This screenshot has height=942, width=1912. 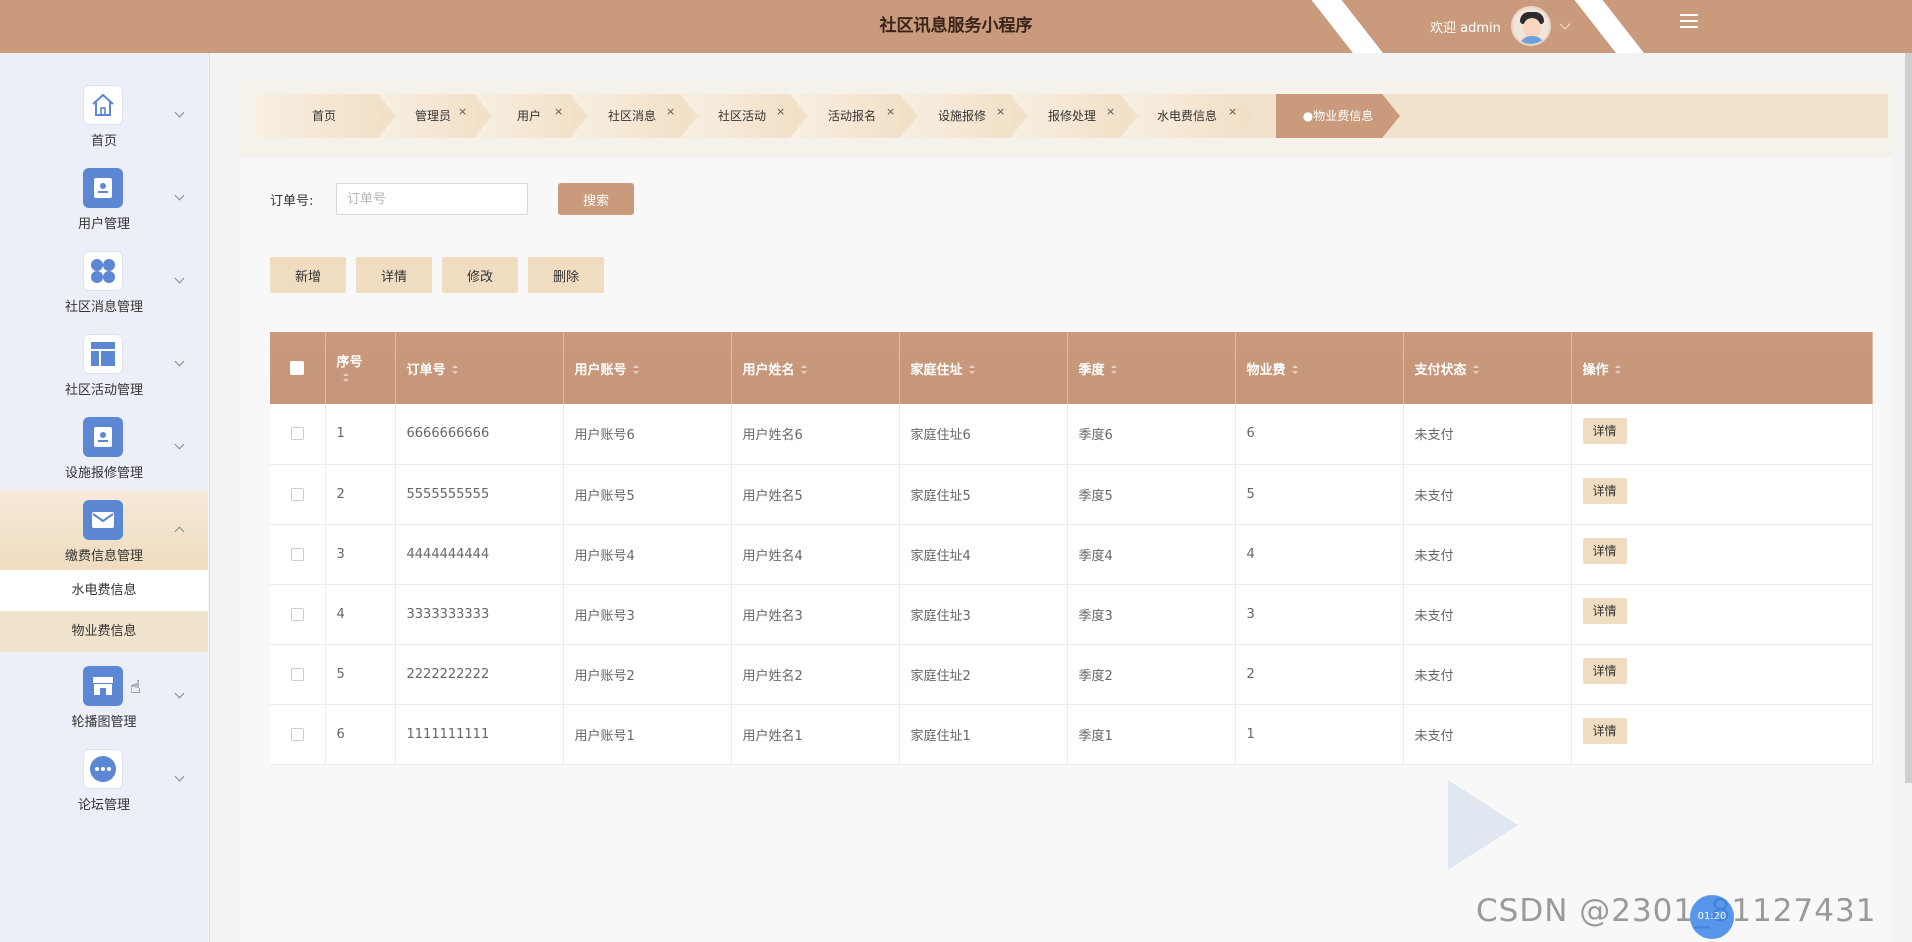 What do you see at coordinates (292, 201) in the screenshot?
I see `order-number-label: 订单号:` at bounding box center [292, 201].